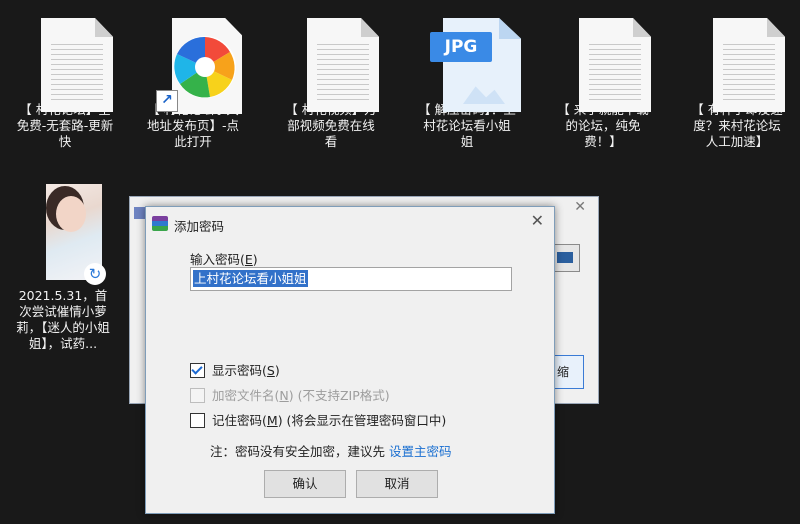 This screenshot has height=524, width=800. What do you see at coordinates (63, 234) in the screenshot?
I see `photo-thumbnail-icon: ↻` at bounding box center [63, 234].